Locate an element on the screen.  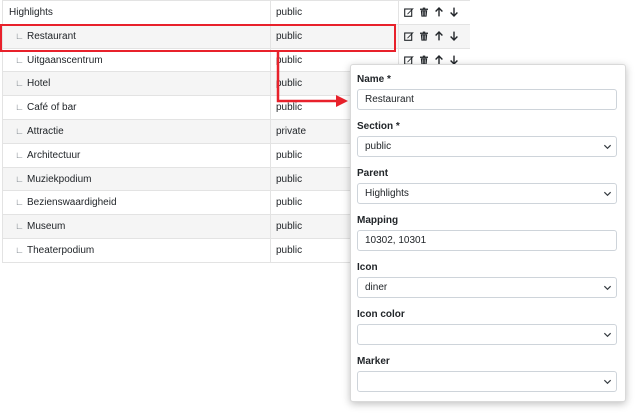
table-row: Highlights public is located at coordinates (236, 13).